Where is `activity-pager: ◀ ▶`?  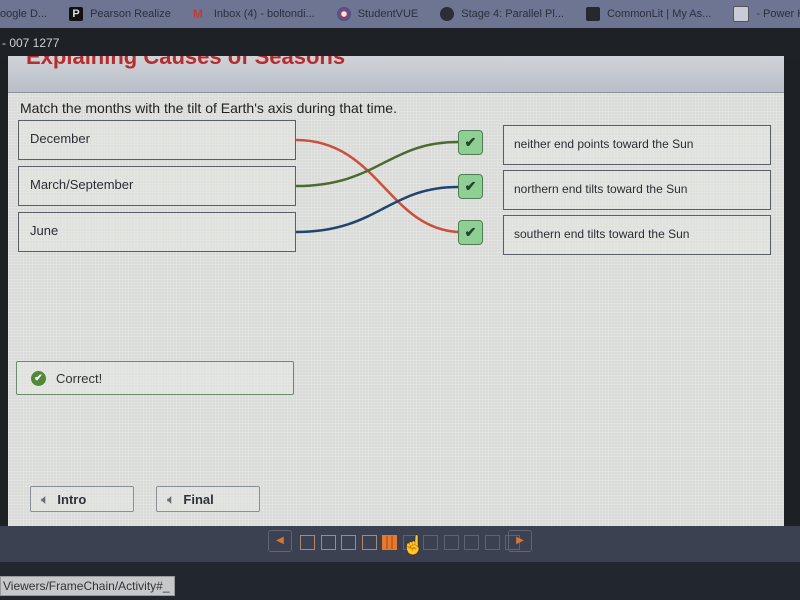
activity-pager: ◀ ▶ is located at coordinates (400, 544).